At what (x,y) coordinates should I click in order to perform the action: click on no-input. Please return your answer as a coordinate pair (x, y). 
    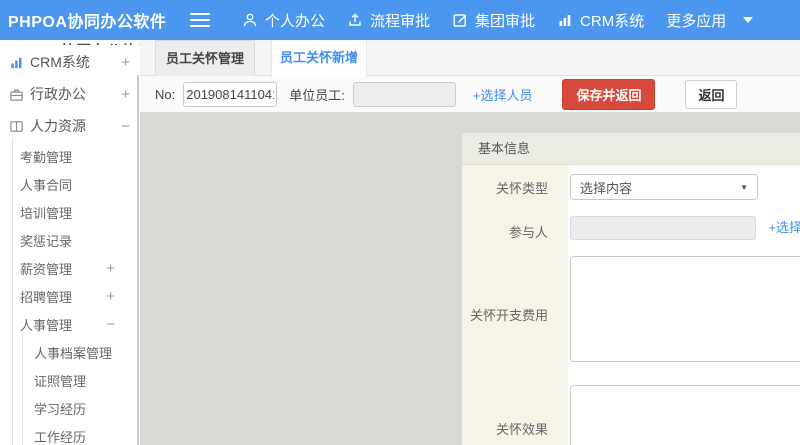
    Looking at the image, I should click on (230, 94).